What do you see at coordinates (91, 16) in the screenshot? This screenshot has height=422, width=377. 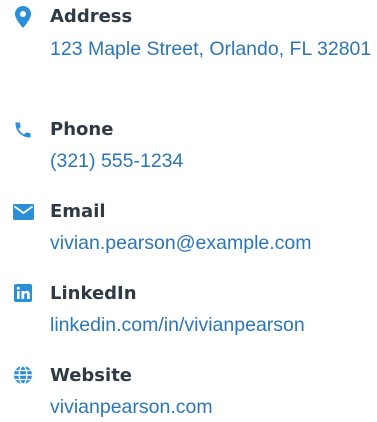 I see `address-label: Address` at bounding box center [91, 16].